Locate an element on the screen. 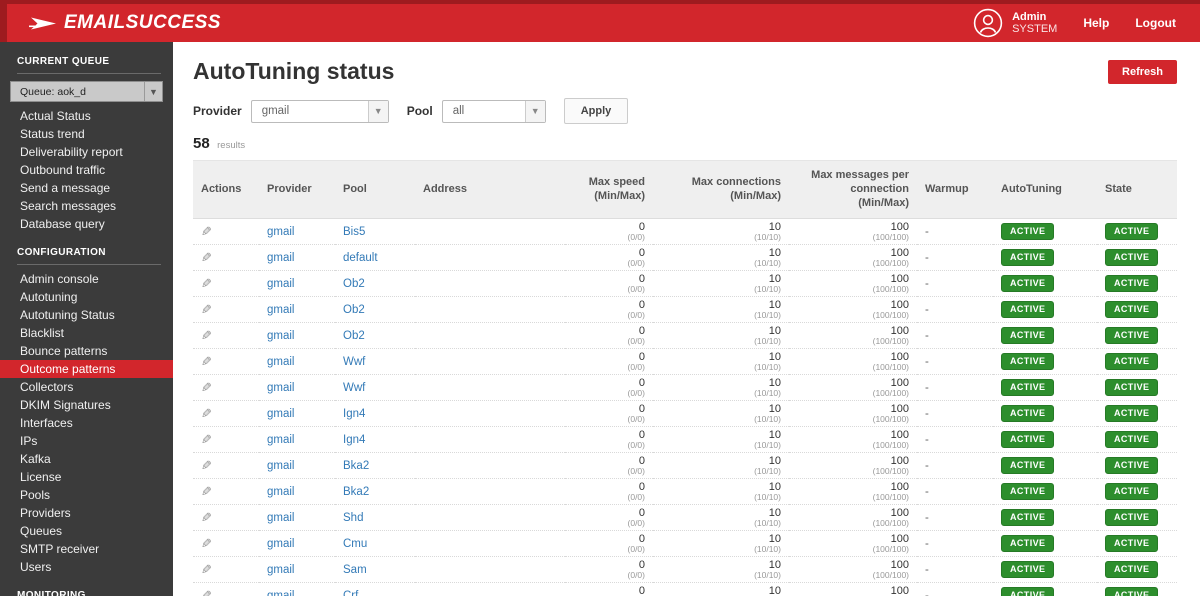 This screenshot has height=596, width=1200. sidebar-item-search-messages: Search messages is located at coordinates (86, 206).